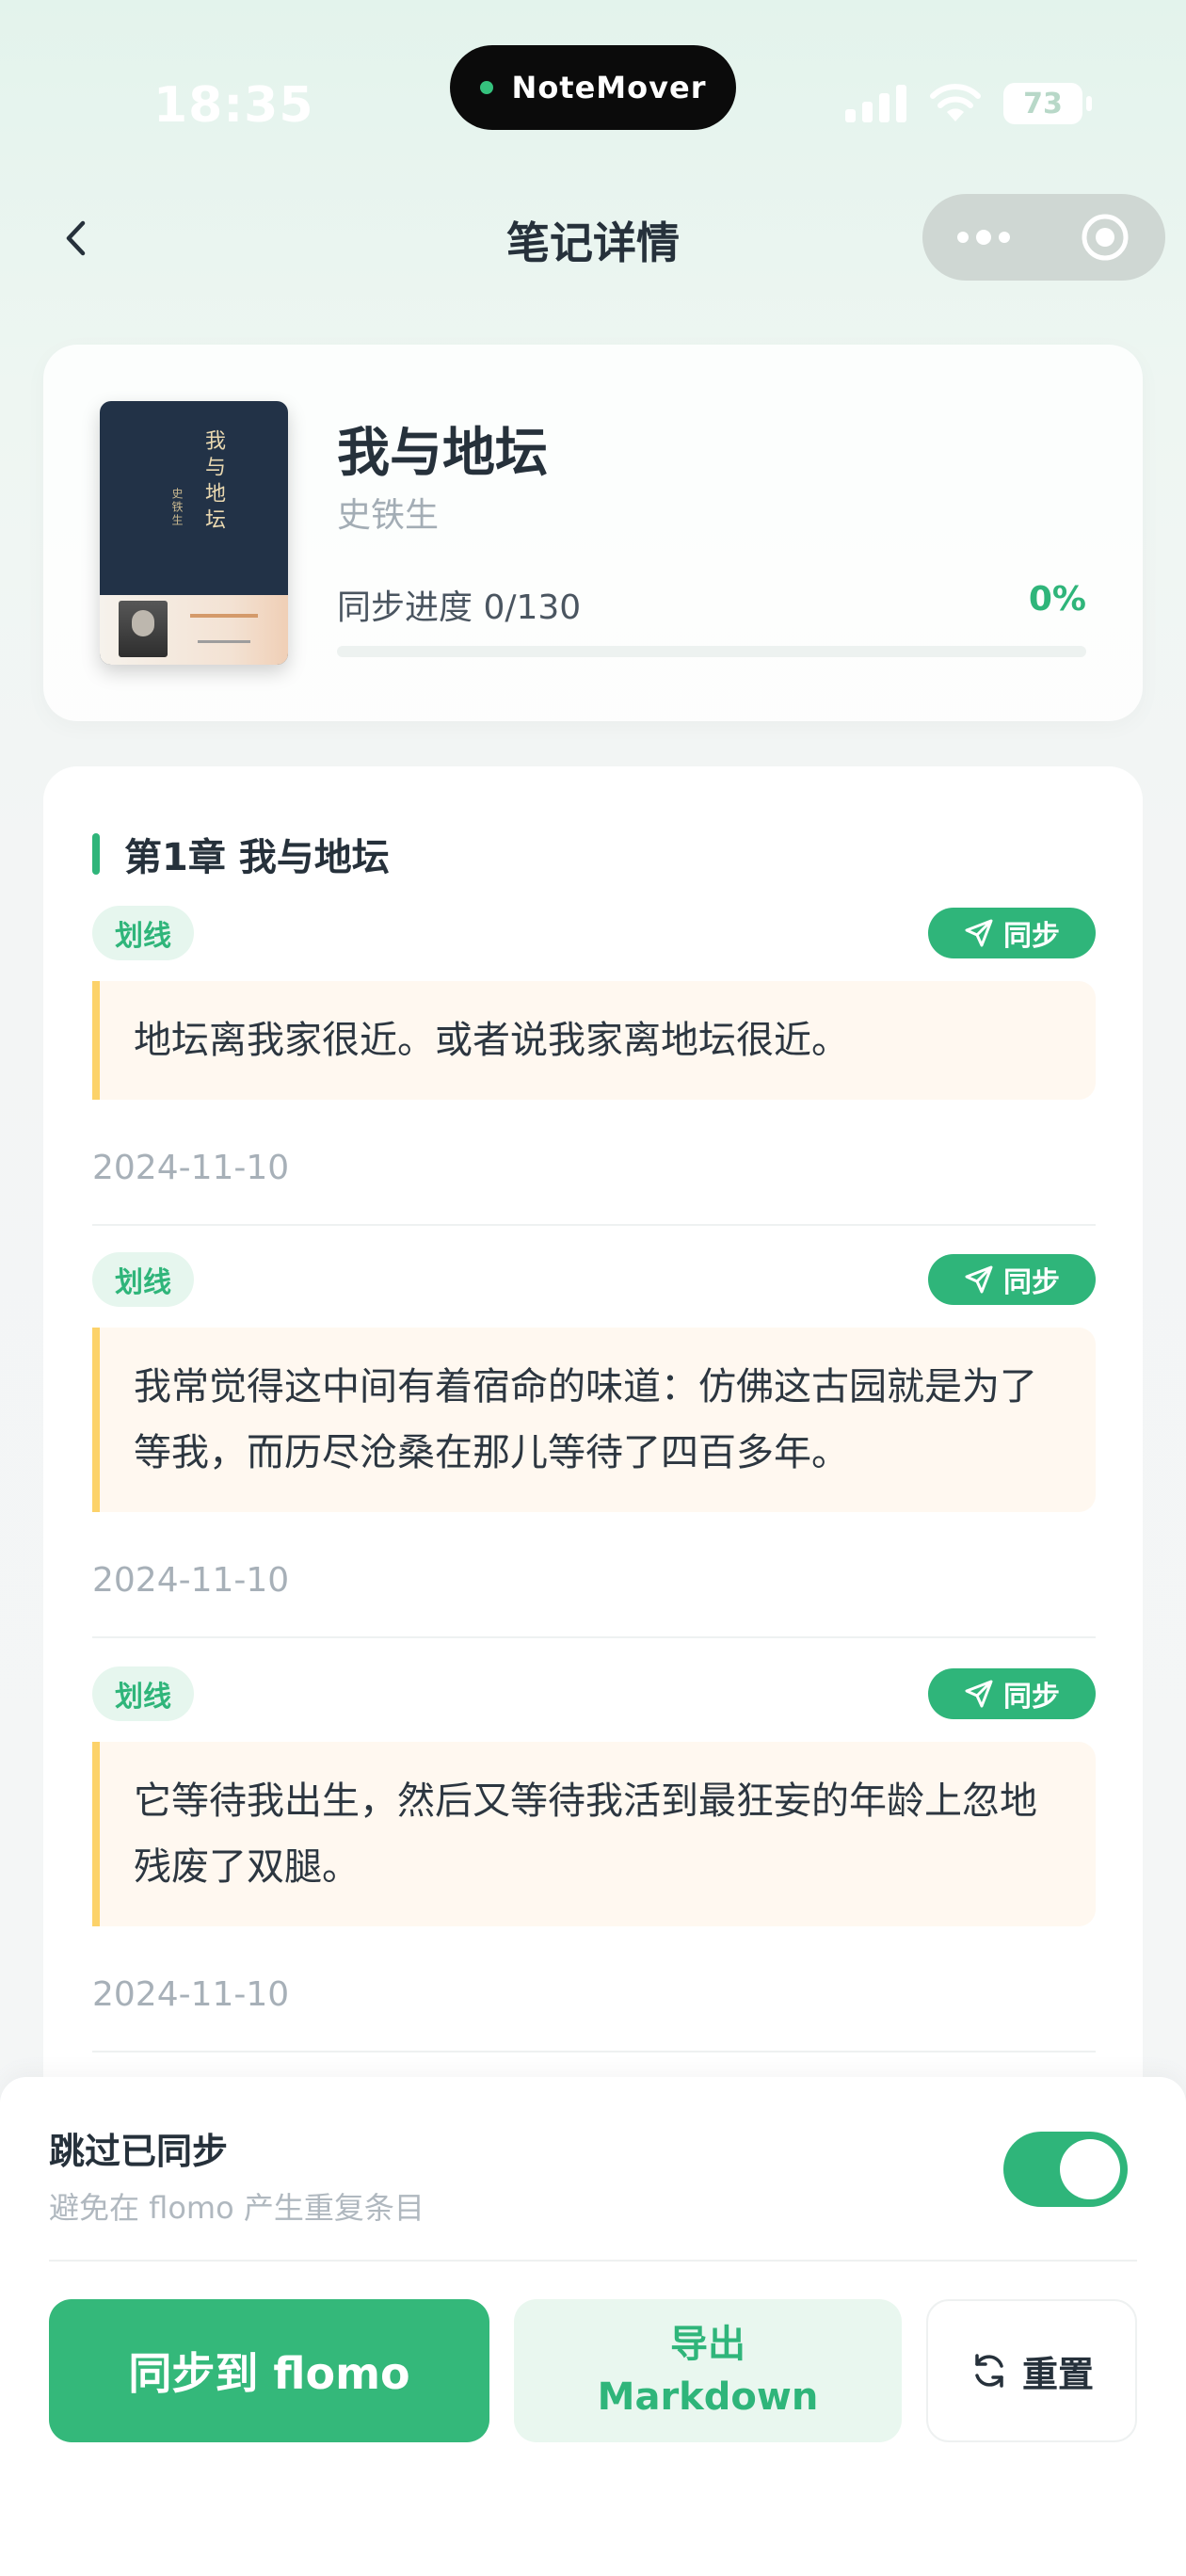  What do you see at coordinates (708, 2397) in the screenshot?
I see `export-label-line2: Markdown` at bounding box center [708, 2397].